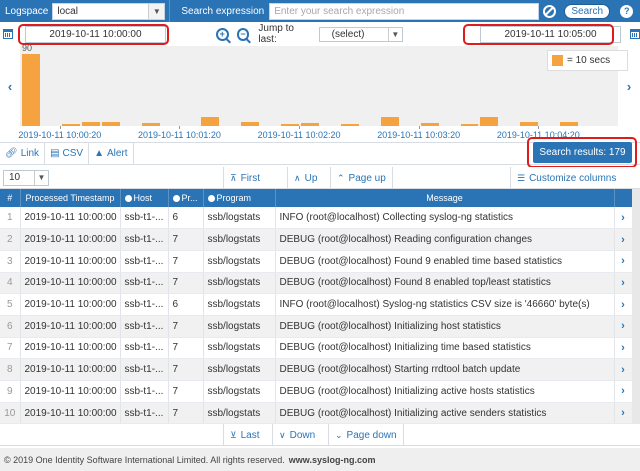 Image resolution: width=640 pixels, height=471 pixels. Describe the element at coordinates (339, 434) in the screenshot. I see `double-chevron-down-icon: ⌄` at that location.